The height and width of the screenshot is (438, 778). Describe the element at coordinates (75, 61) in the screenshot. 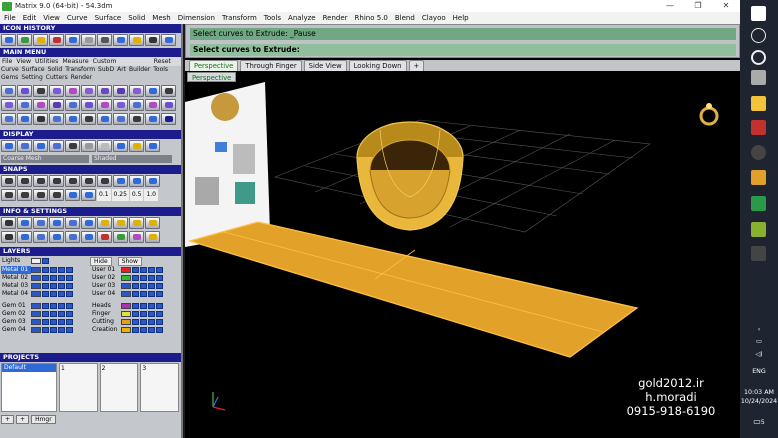

I see `tab-measure: Measure` at that location.